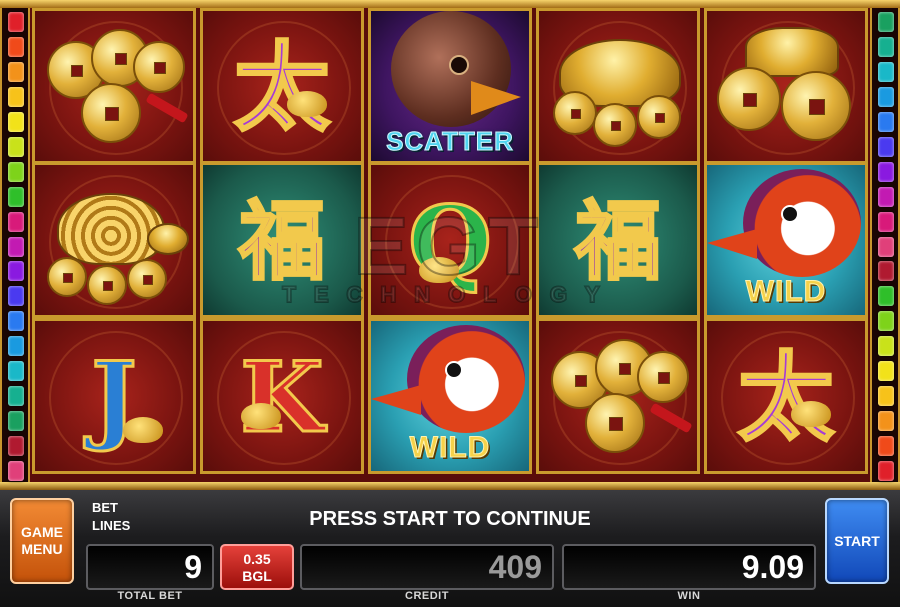 This screenshot has width=900, height=607. Describe the element at coordinates (105, 507) in the screenshot. I see `bet-label: BET` at that location.